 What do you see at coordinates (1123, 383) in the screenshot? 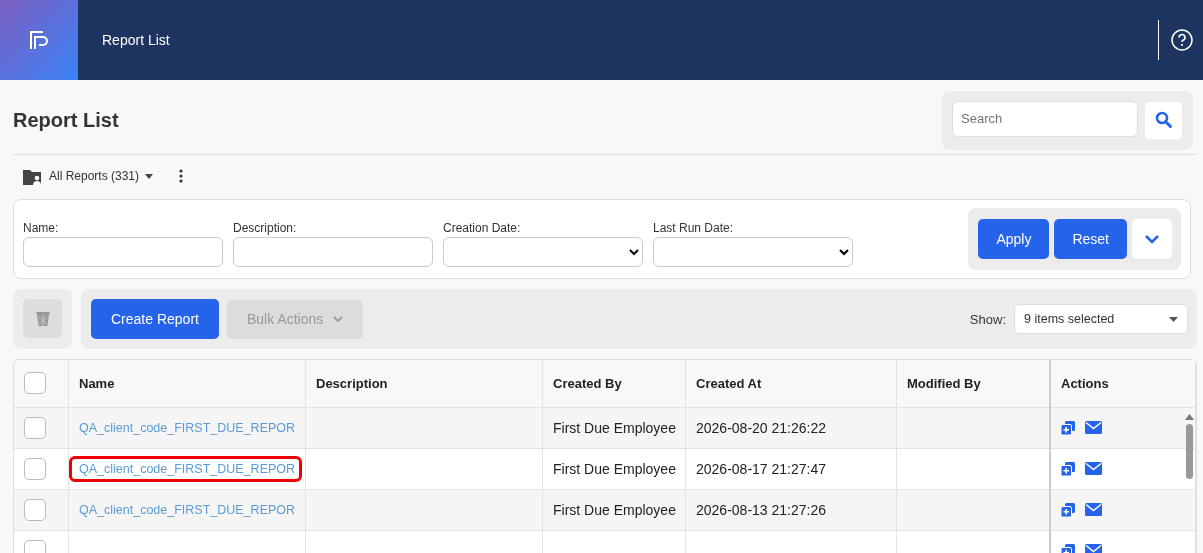
I see `column-header: Actions` at bounding box center [1123, 383].